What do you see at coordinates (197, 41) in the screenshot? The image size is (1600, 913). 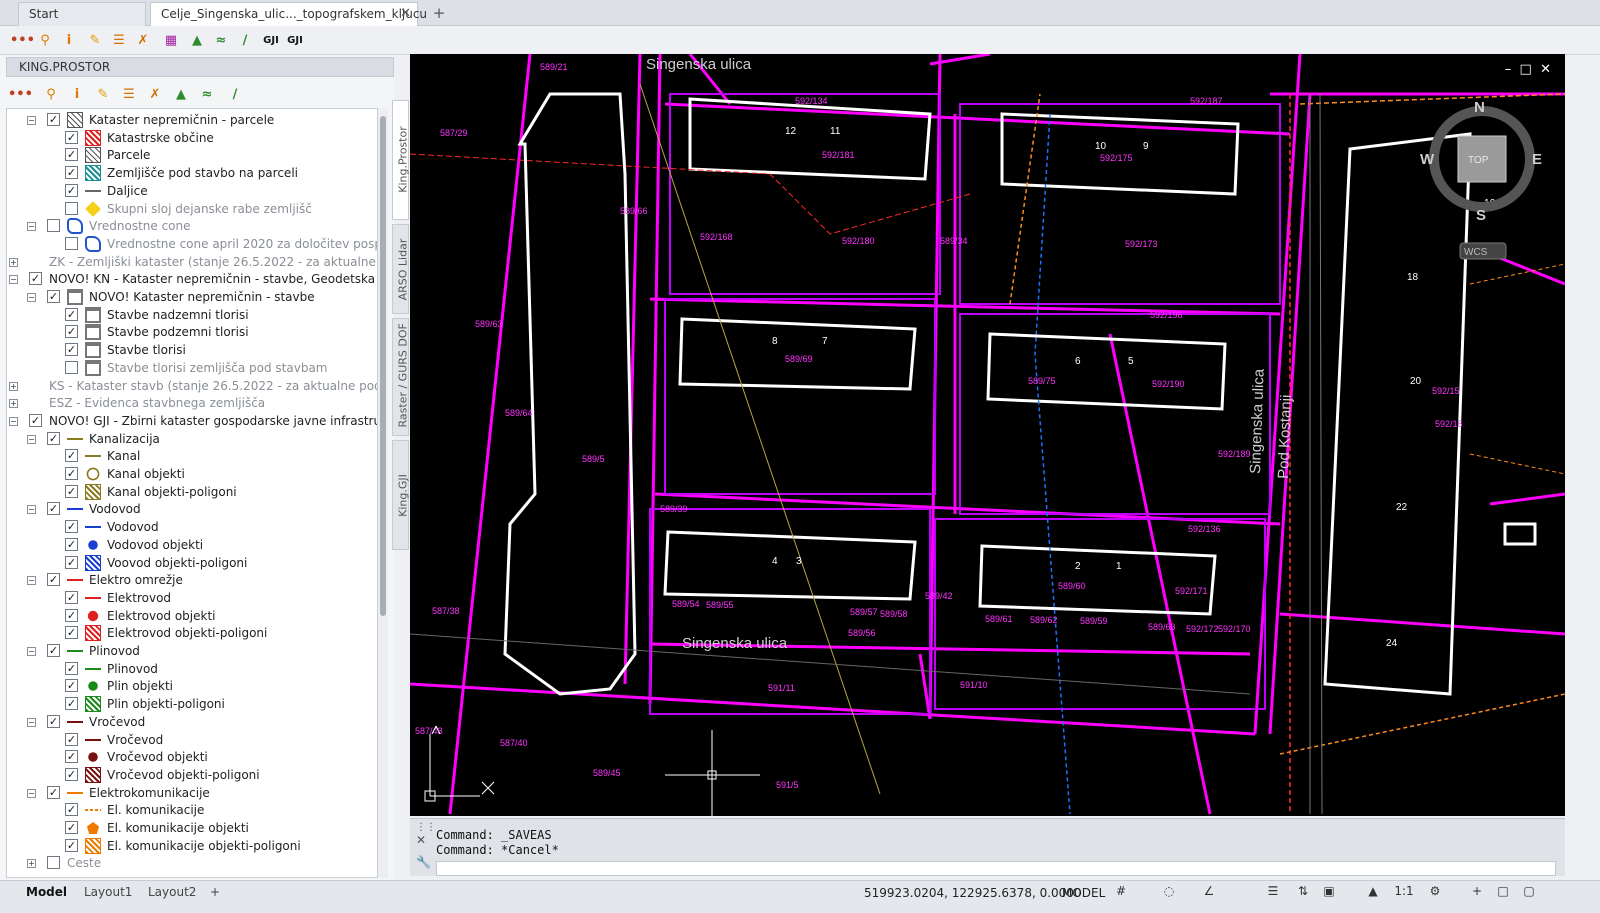 I see `terrain-icon: ▲` at bounding box center [197, 41].